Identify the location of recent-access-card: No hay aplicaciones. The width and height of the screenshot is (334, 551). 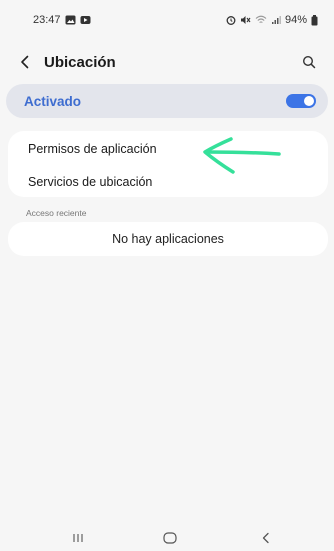
(168, 239).